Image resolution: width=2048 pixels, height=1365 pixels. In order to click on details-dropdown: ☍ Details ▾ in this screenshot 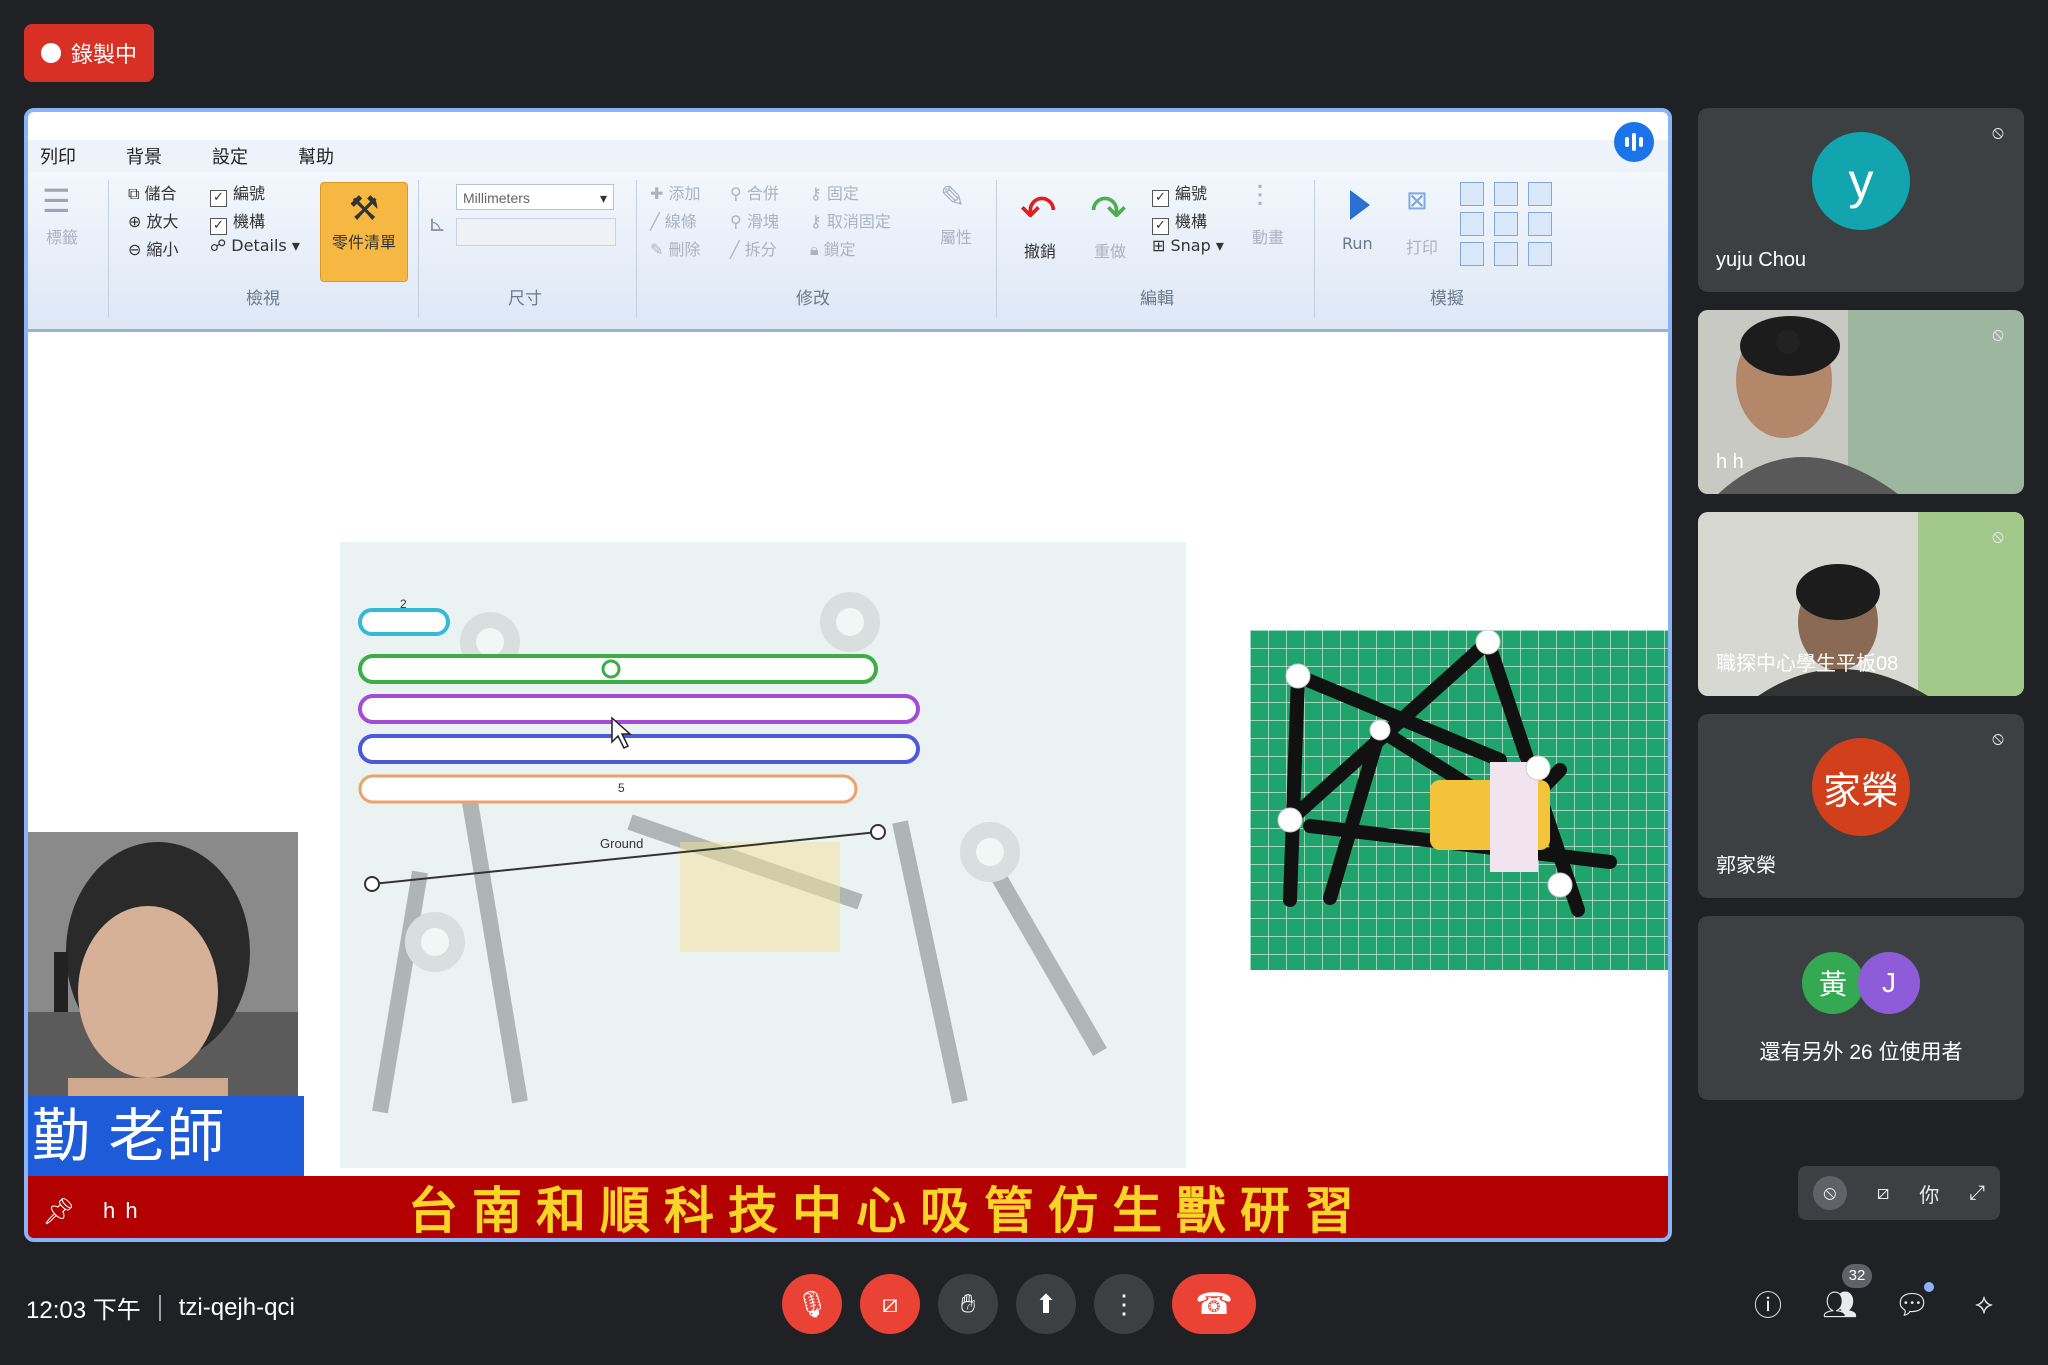, I will do `click(255, 245)`.